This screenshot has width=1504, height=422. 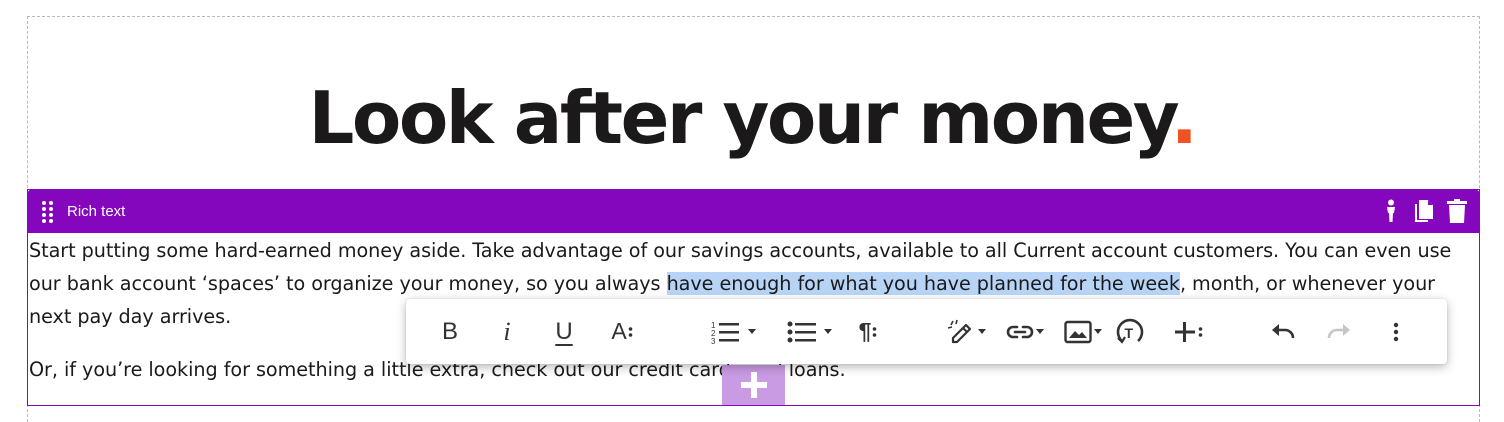 I want to click on text-style-icon: A, so click(x=619, y=331).